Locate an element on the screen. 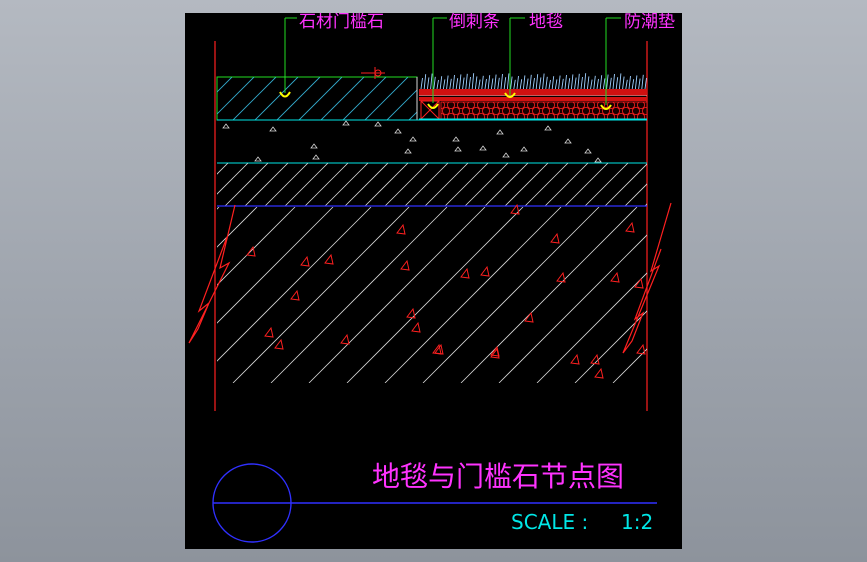  callout-stone-threshold: 石材门槛石 is located at coordinates (341, 22).